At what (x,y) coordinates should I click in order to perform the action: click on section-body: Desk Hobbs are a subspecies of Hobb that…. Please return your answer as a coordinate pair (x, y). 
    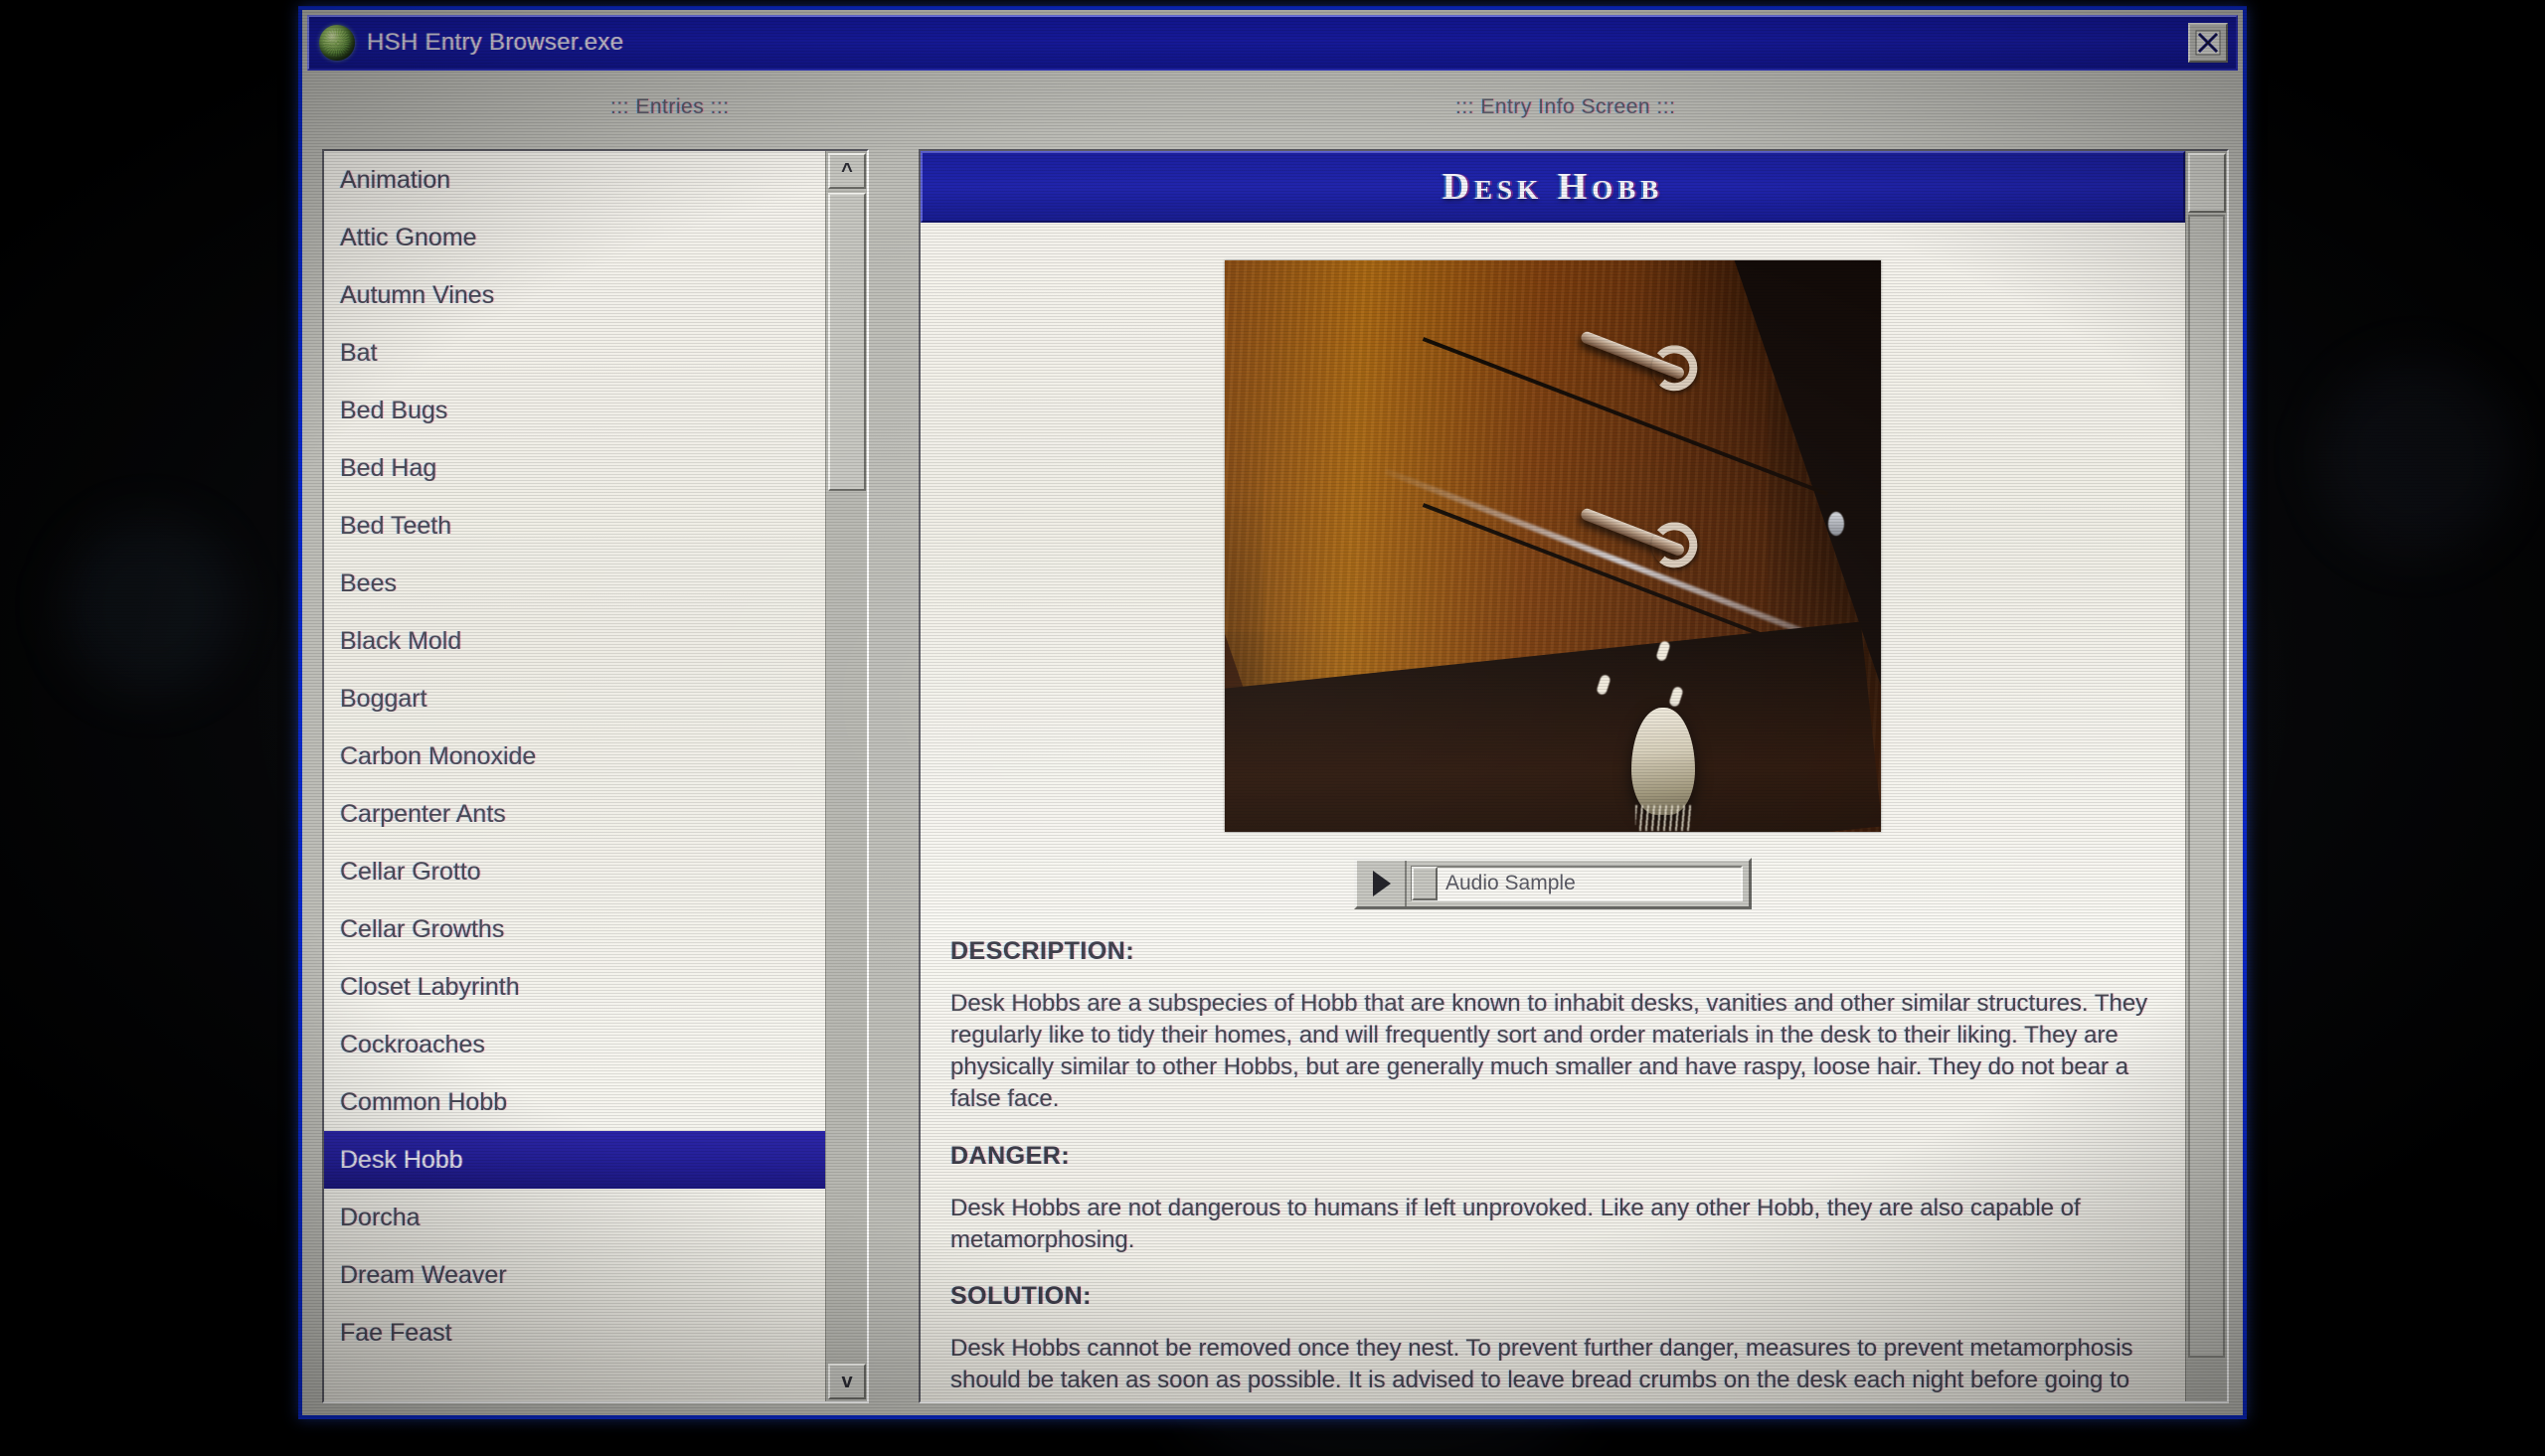
    Looking at the image, I should click on (1549, 1051).